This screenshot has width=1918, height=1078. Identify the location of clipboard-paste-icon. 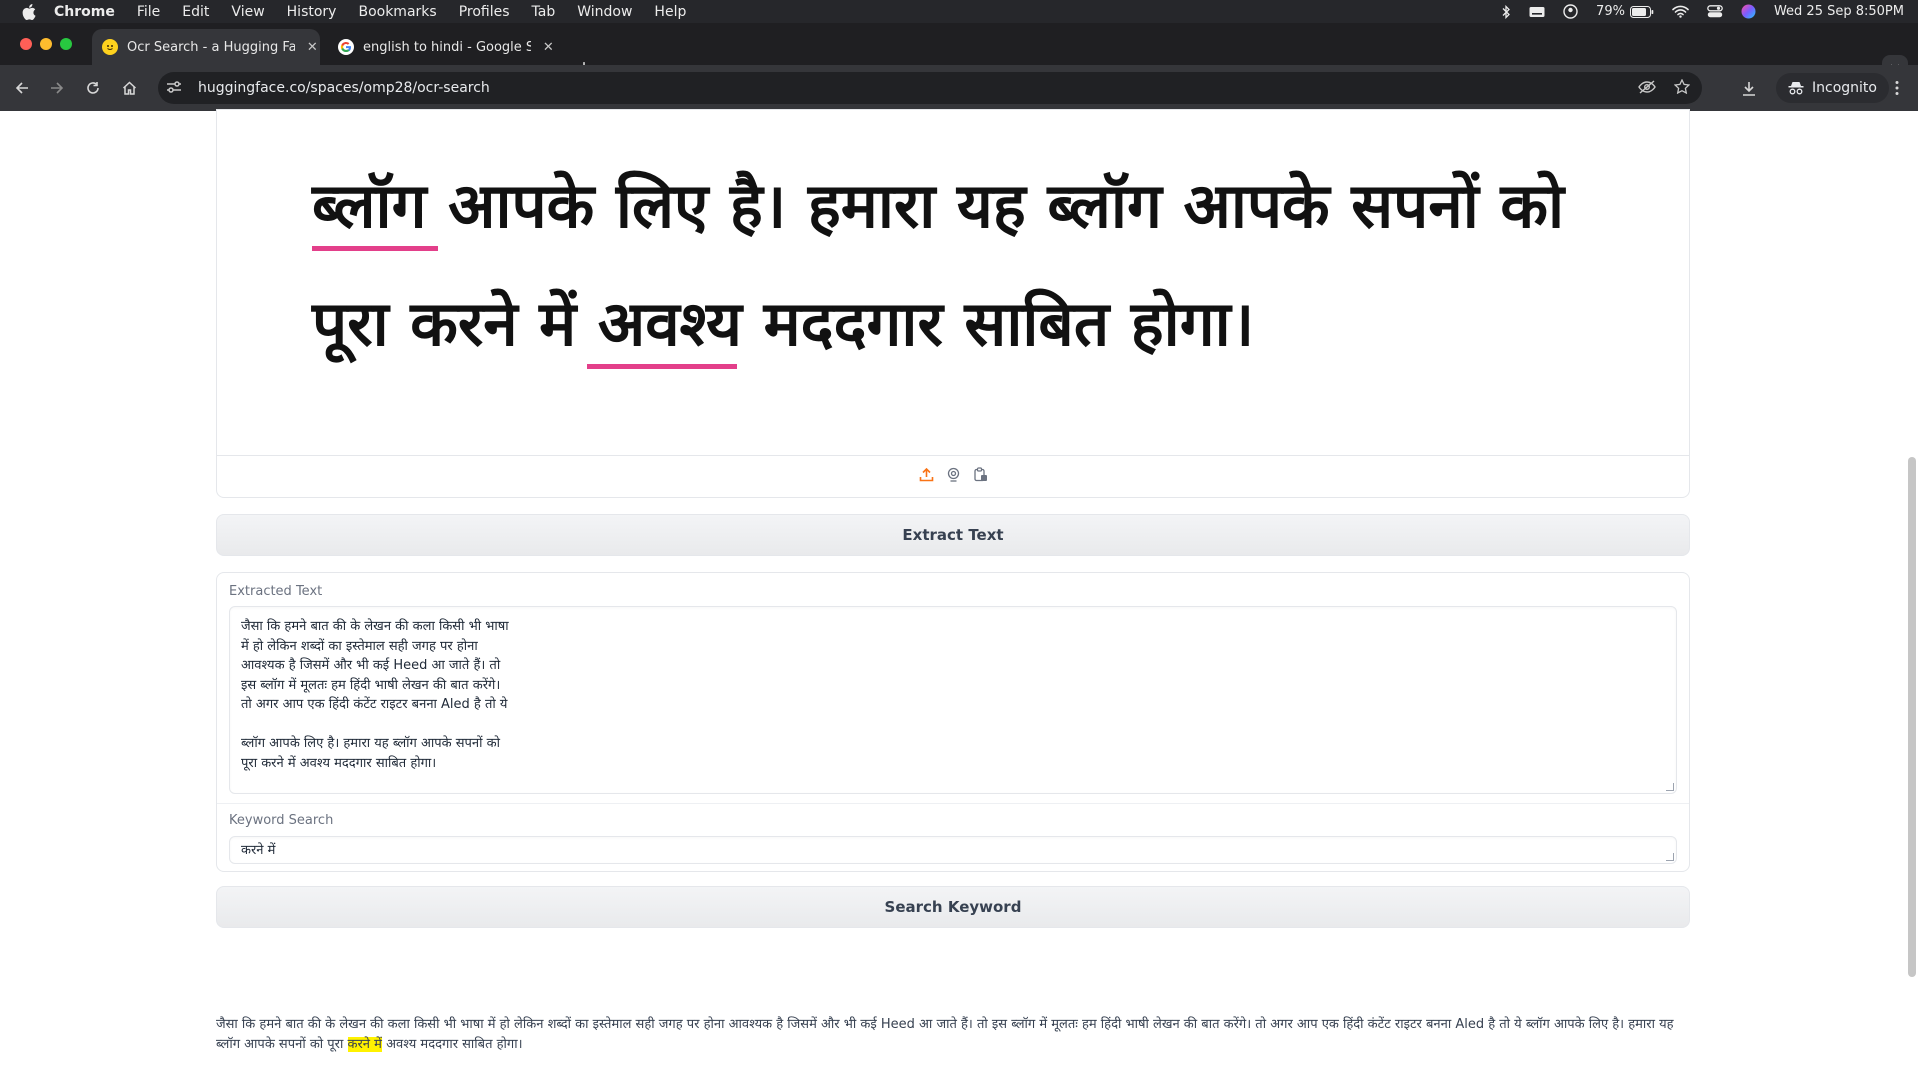
(980, 476).